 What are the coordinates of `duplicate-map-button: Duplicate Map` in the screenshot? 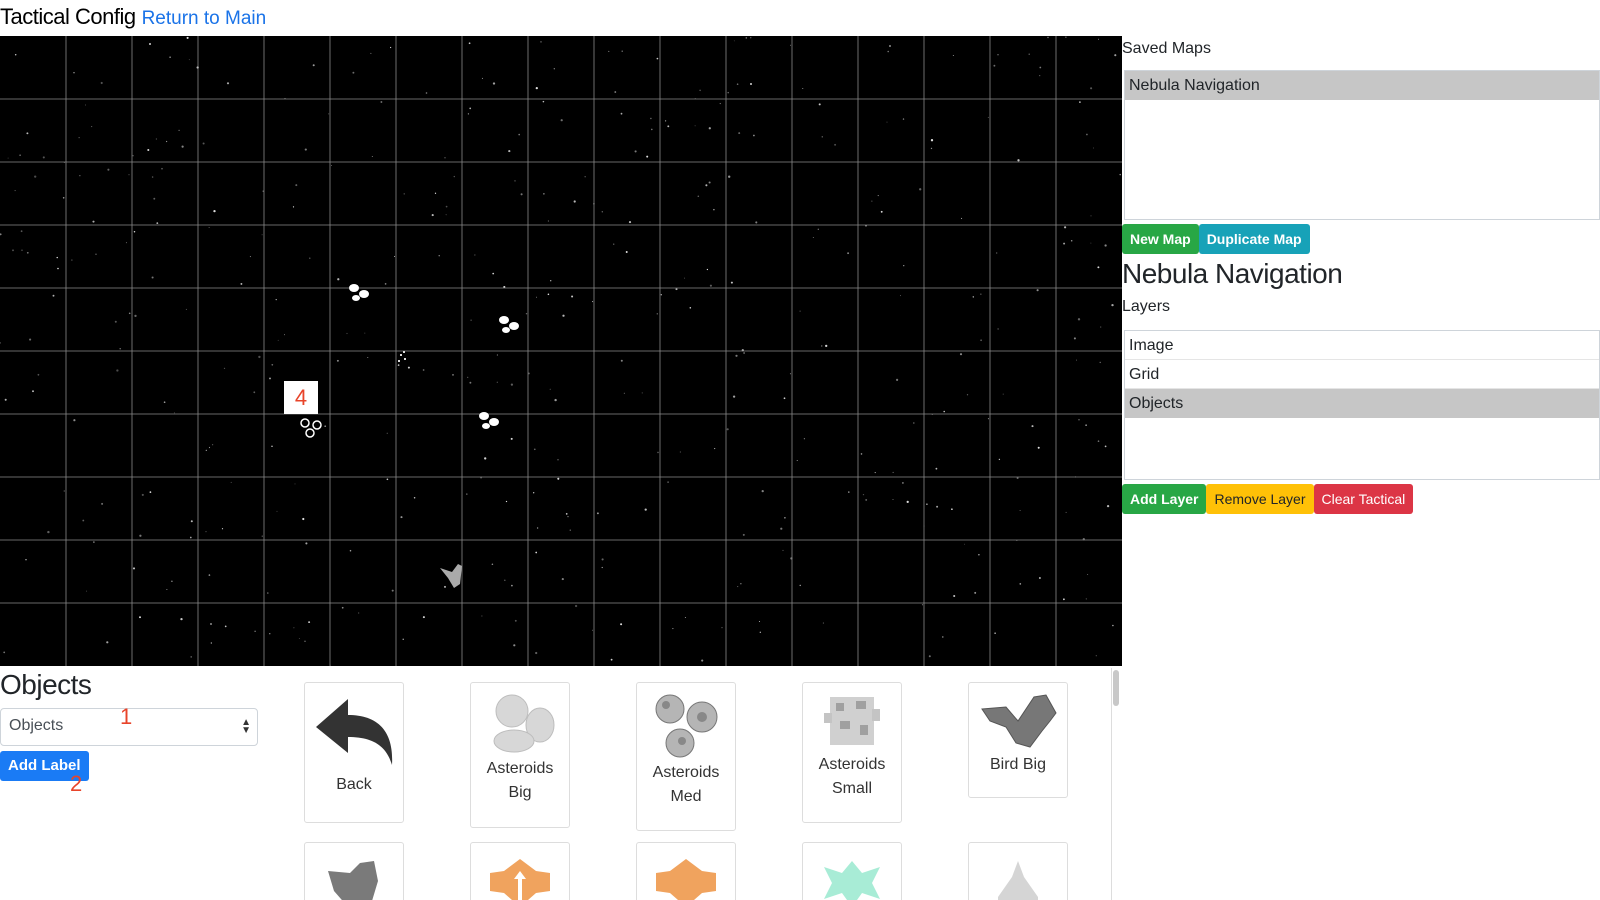 It's located at (1254, 239).